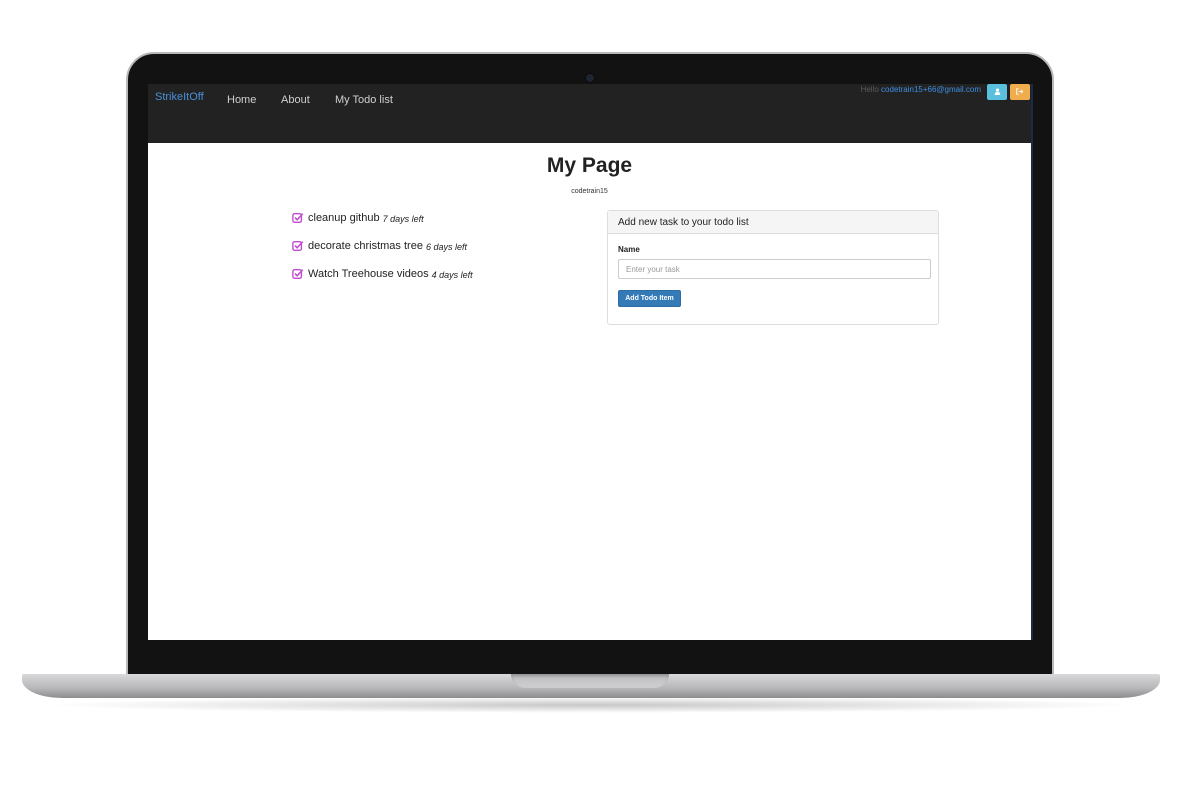 Image resolution: width=1182 pixels, height=788 pixels. What do you see at coordinates (1032, 362) in the screenshot?
I see `screen-edge` at bounding box center [1032, 362].